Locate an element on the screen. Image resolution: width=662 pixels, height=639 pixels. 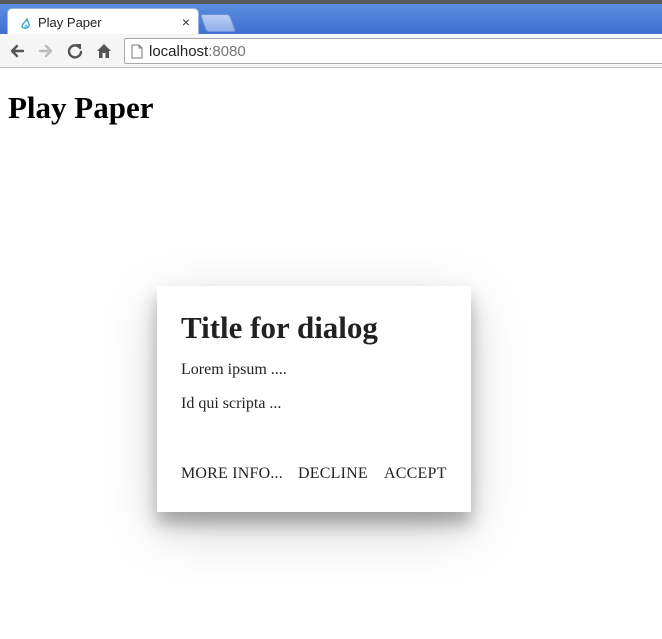
url-text: localhost:8080 is located at coordinates (197, 51).